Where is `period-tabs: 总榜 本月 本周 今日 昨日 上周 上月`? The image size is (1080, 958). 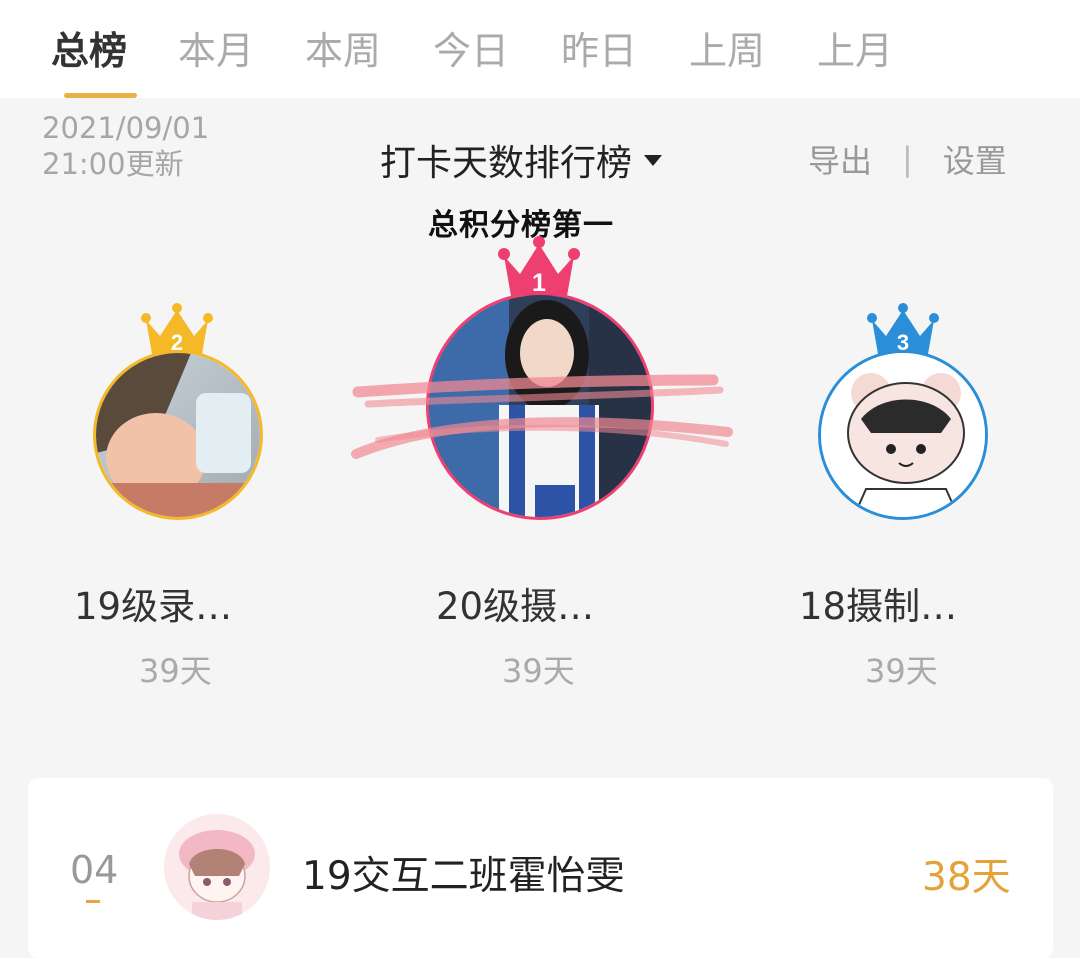
period-tabs: 总榜 本月 本周 今日 昨日 上周 上月 is located at coordinates (540, 49).